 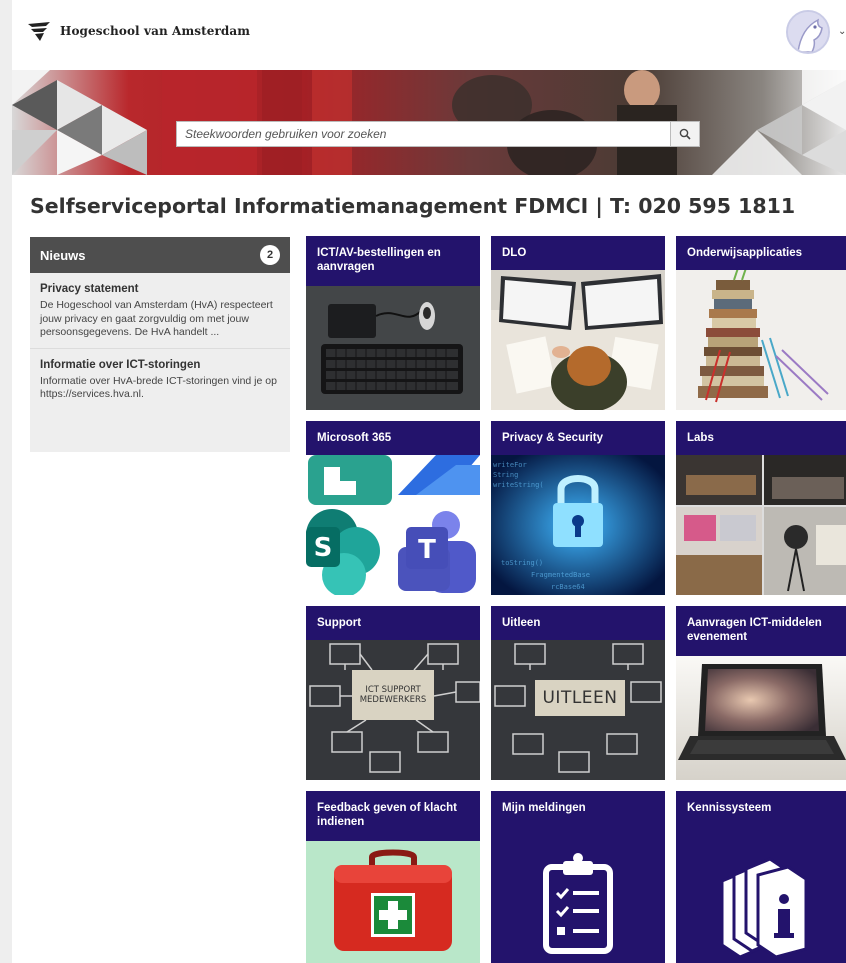 I want to click on svg-text: S, so click(x=323, y=548).